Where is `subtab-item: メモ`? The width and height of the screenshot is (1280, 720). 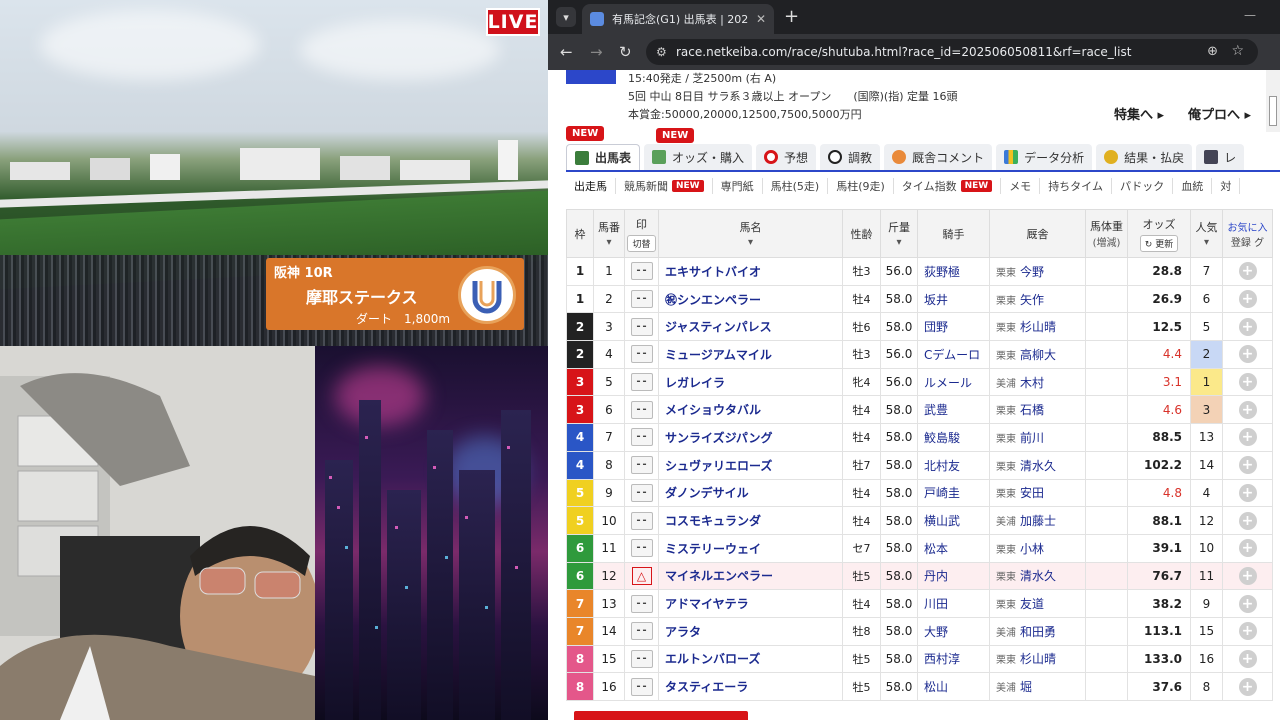
subtab-item: メモ is located at coordinates (1021, 186).